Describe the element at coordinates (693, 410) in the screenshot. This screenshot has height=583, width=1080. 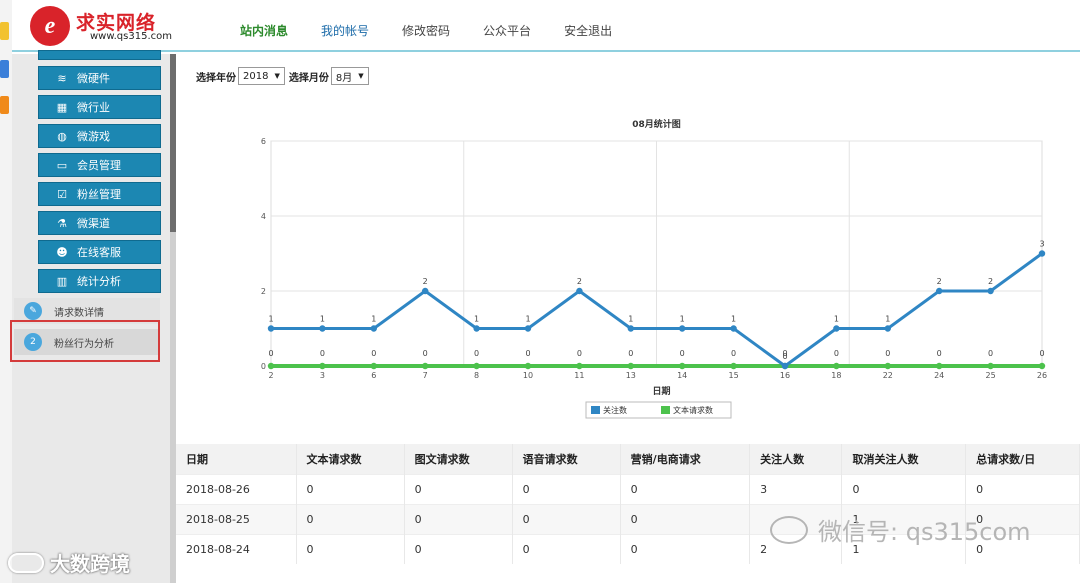
I see `legend-label: 文本请求数` at that location.